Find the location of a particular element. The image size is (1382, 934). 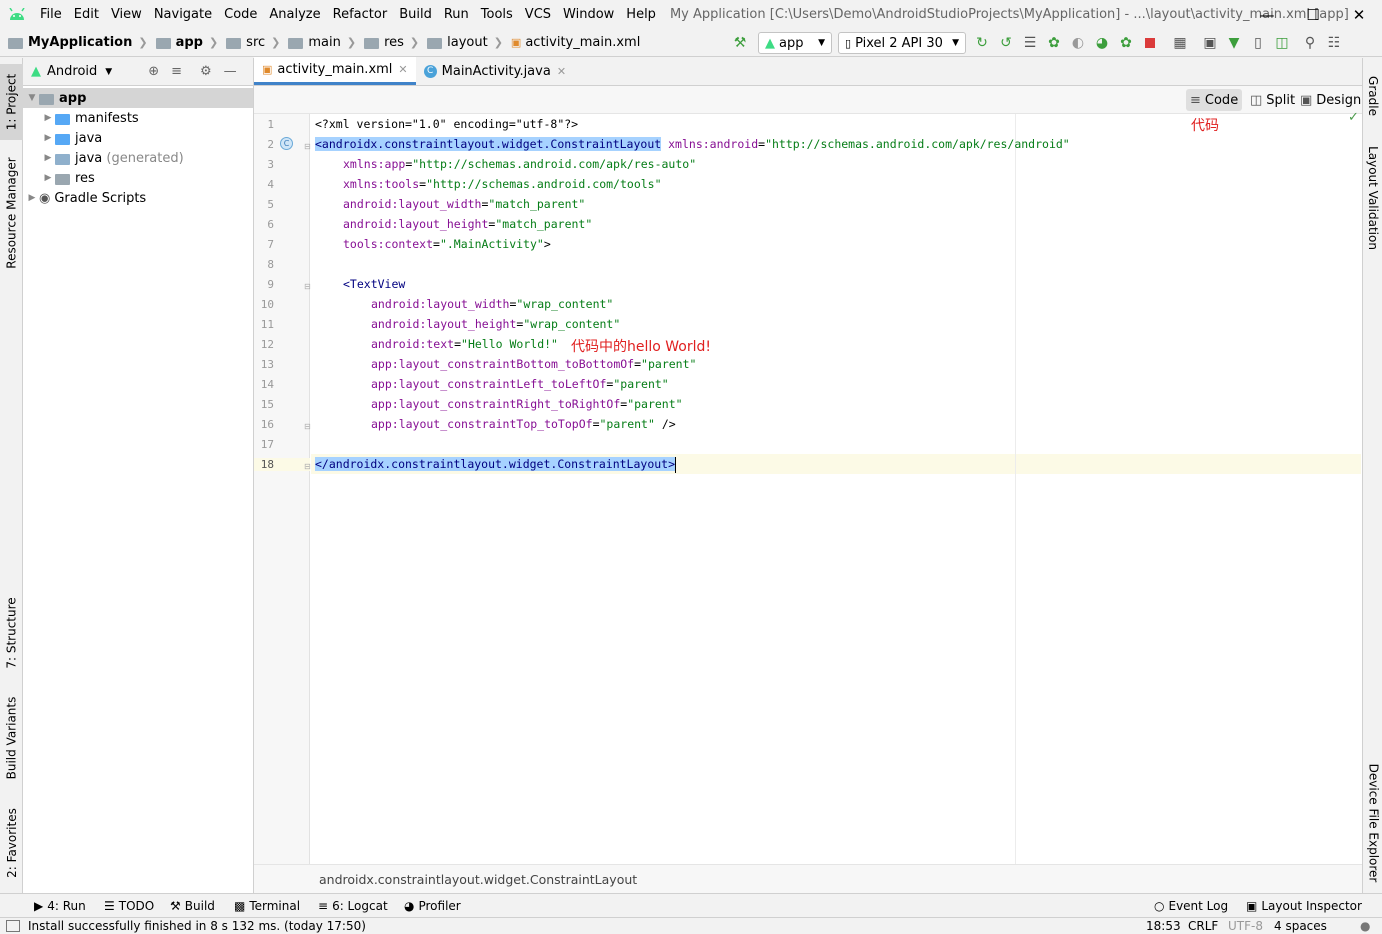

device-select: ▯ Pixel 2 API 30 ▼ is located at coordinates (902, 43).